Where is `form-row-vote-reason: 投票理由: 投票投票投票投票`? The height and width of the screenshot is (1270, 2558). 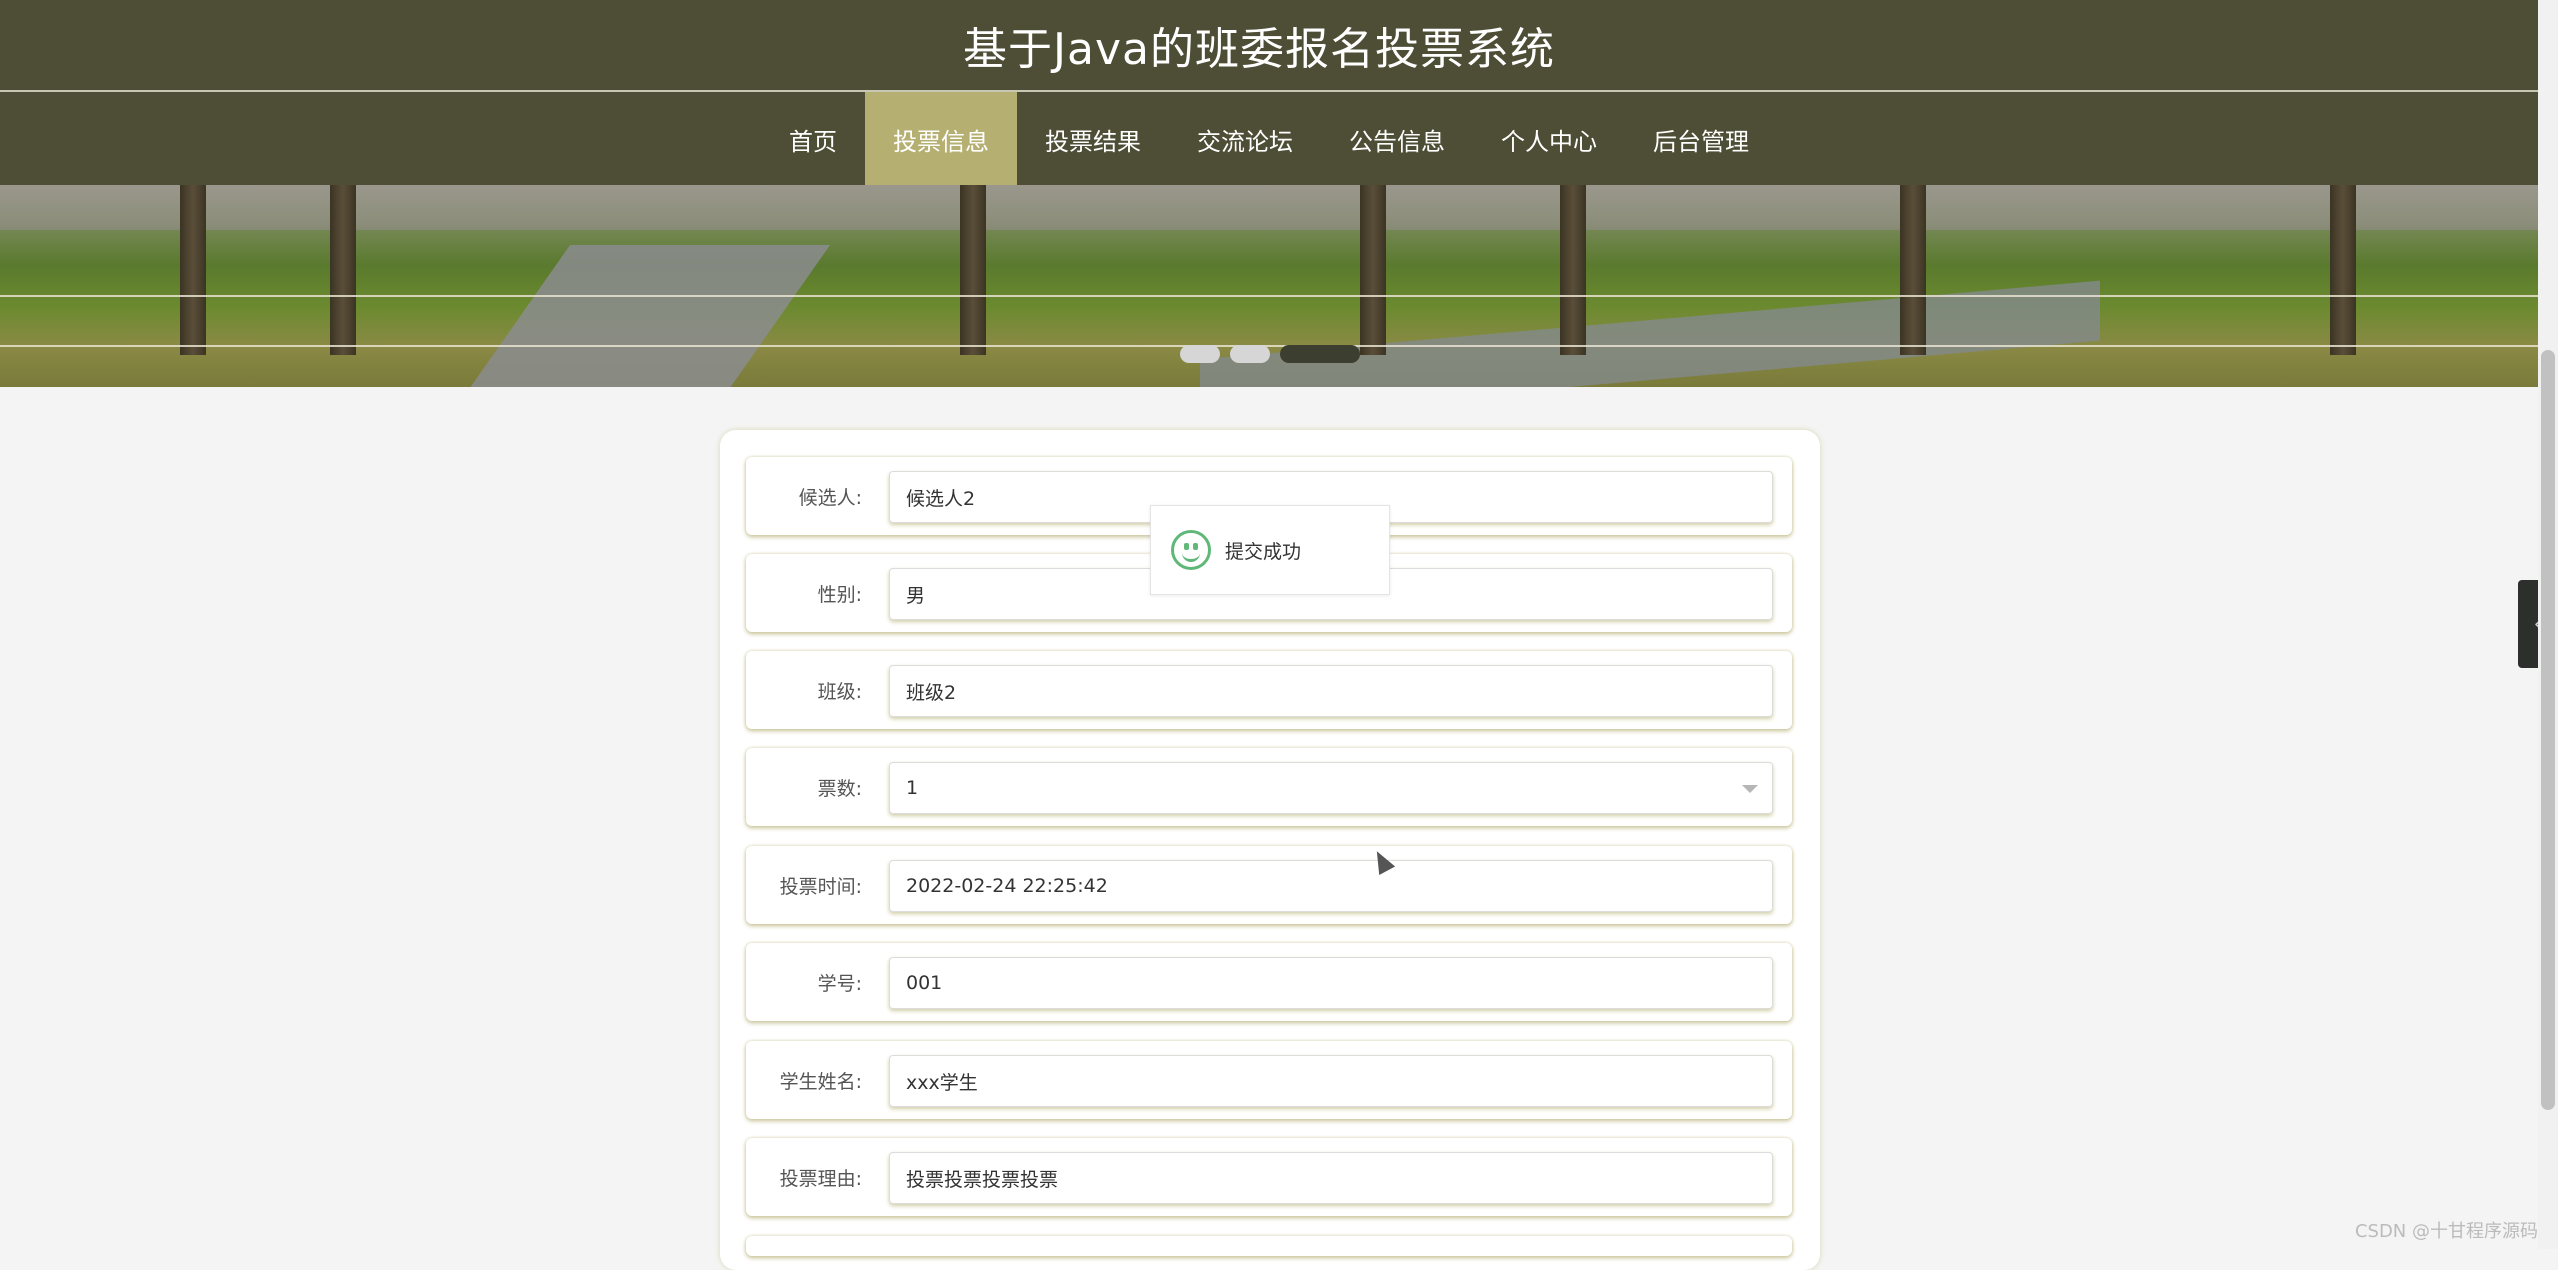
form-row-vote-reason: 投票理由: 投票投票投票投票 is located at coordinates (1269, 1177).